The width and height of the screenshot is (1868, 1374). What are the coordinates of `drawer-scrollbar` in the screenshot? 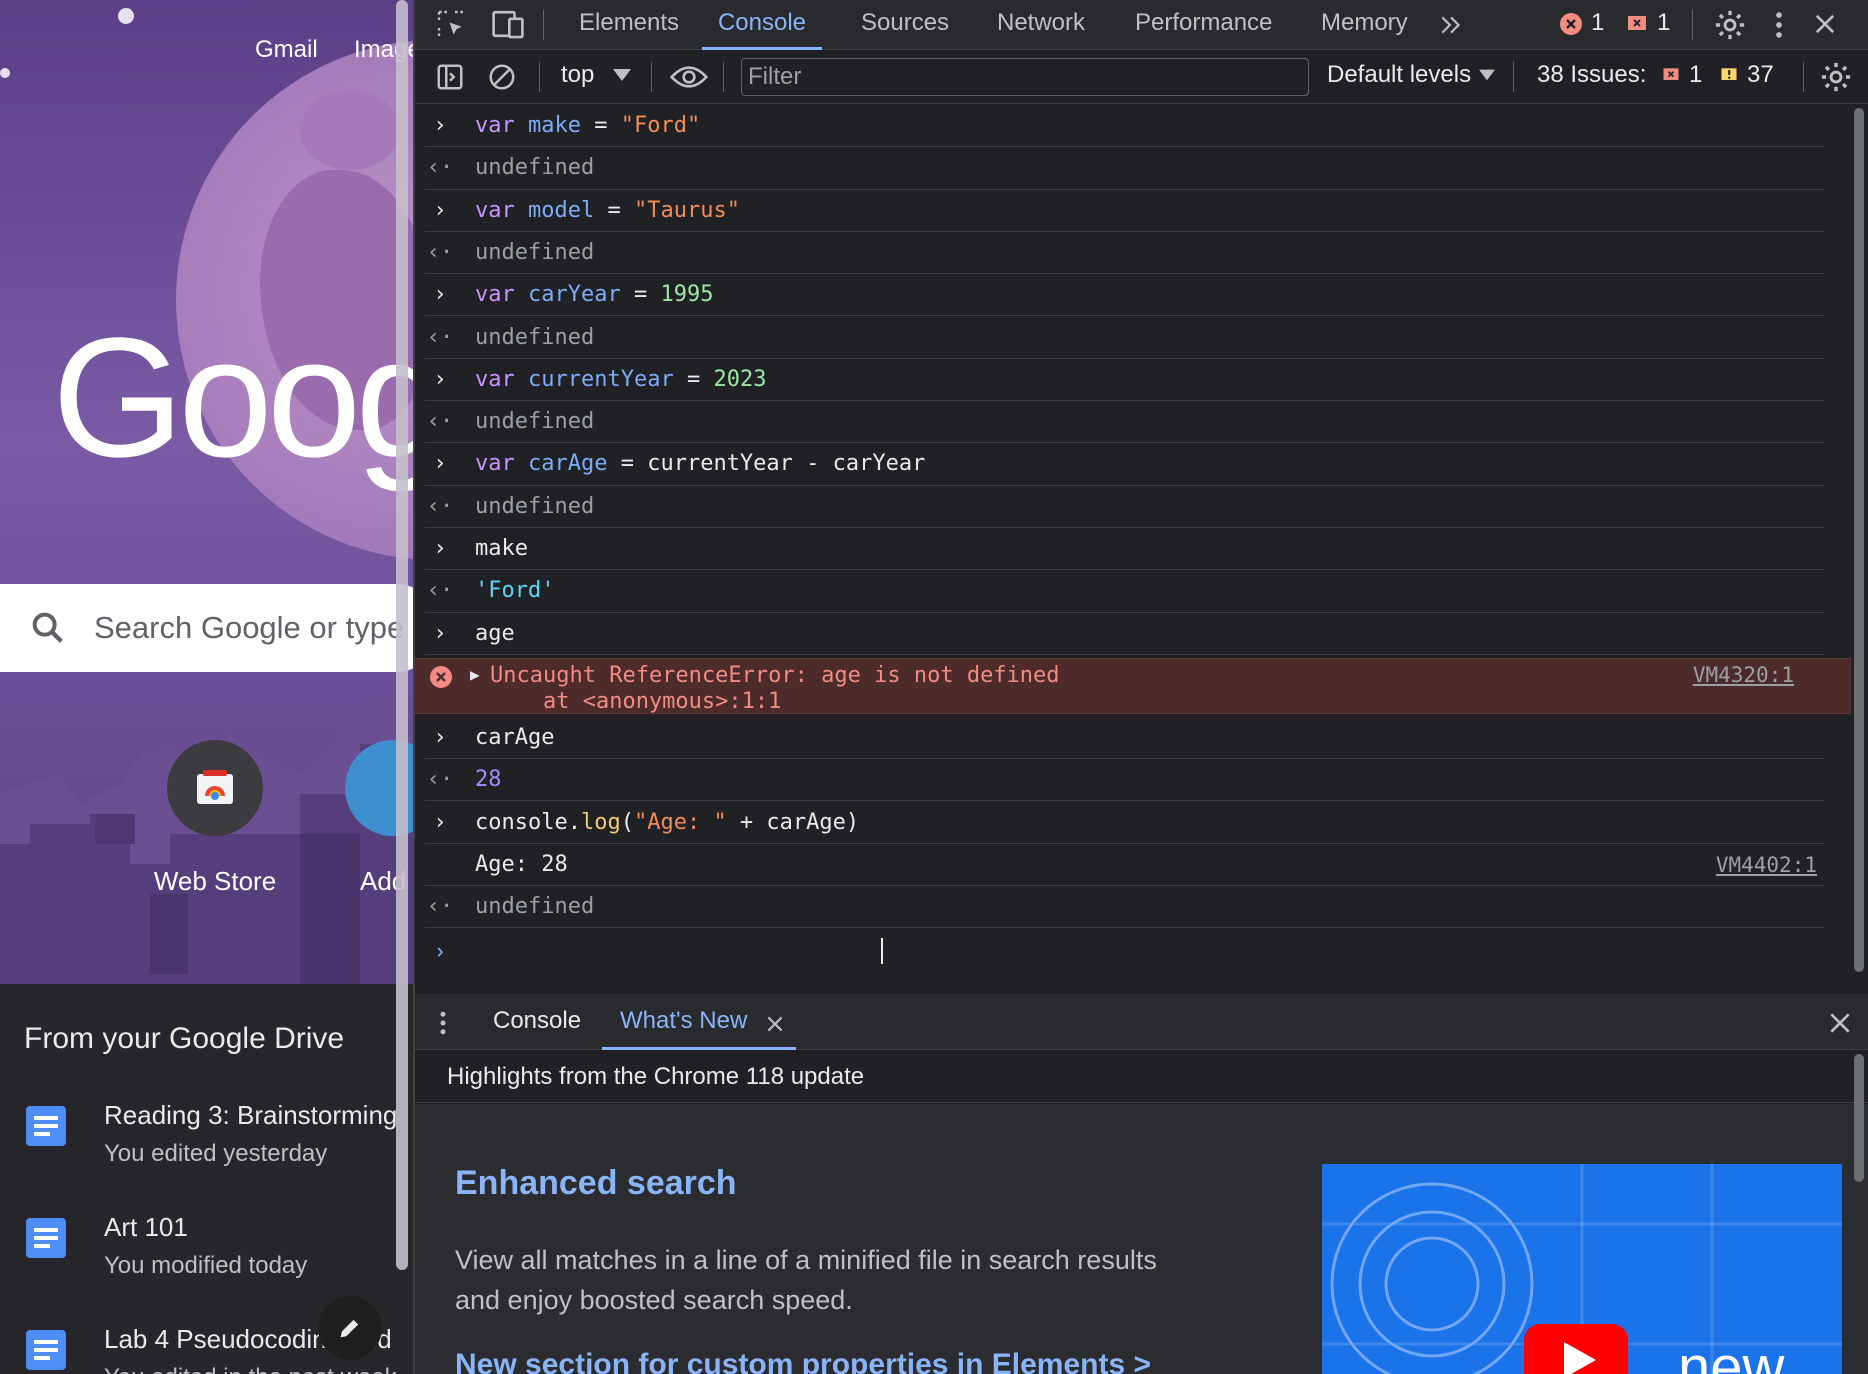 It's located at (1859, 1118).